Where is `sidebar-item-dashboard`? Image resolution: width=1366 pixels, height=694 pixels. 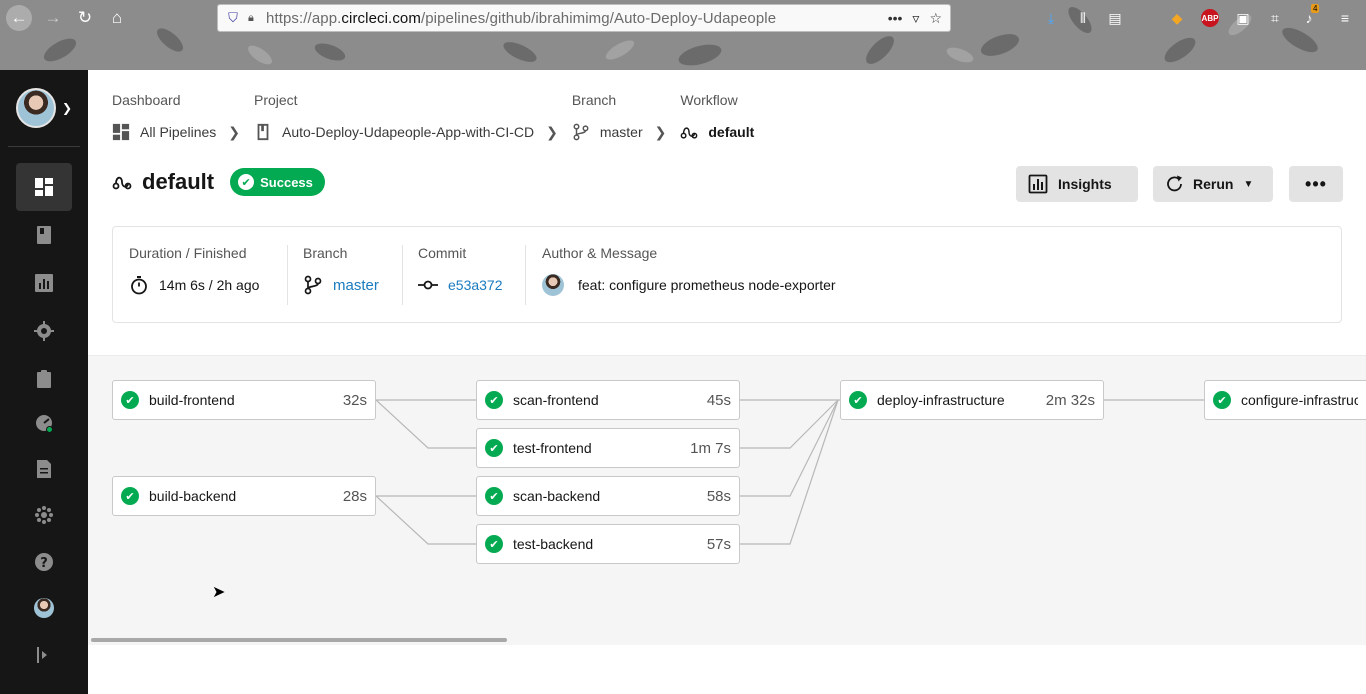
sidebar-item-dashboard is located at coordinates (44, 187).